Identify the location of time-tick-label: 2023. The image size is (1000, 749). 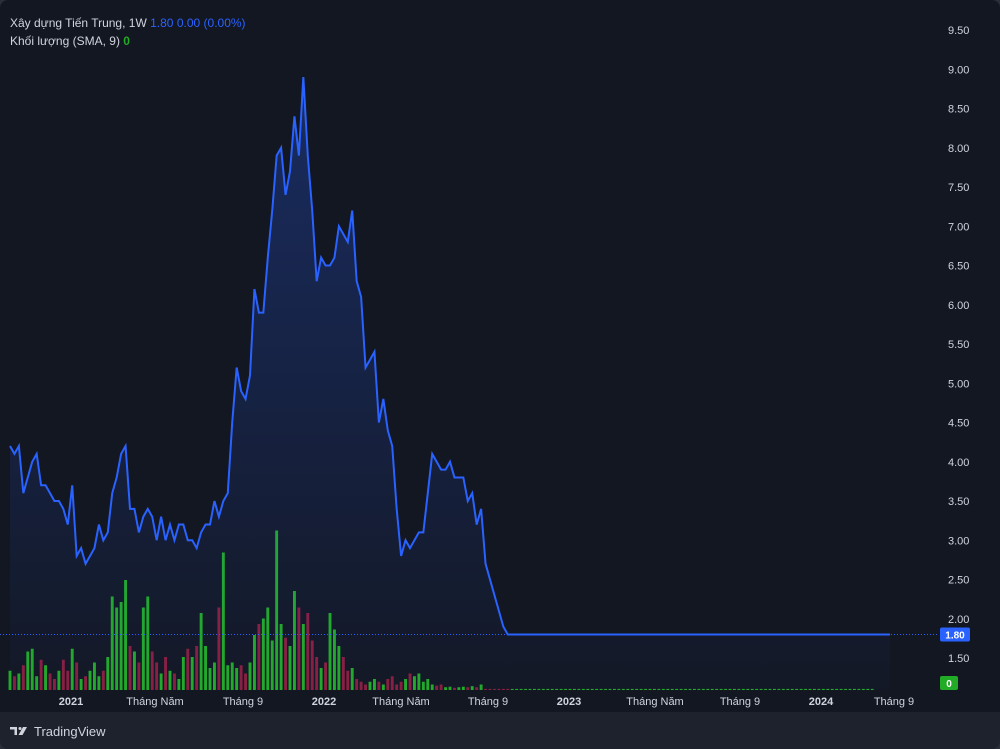
(569, 702).